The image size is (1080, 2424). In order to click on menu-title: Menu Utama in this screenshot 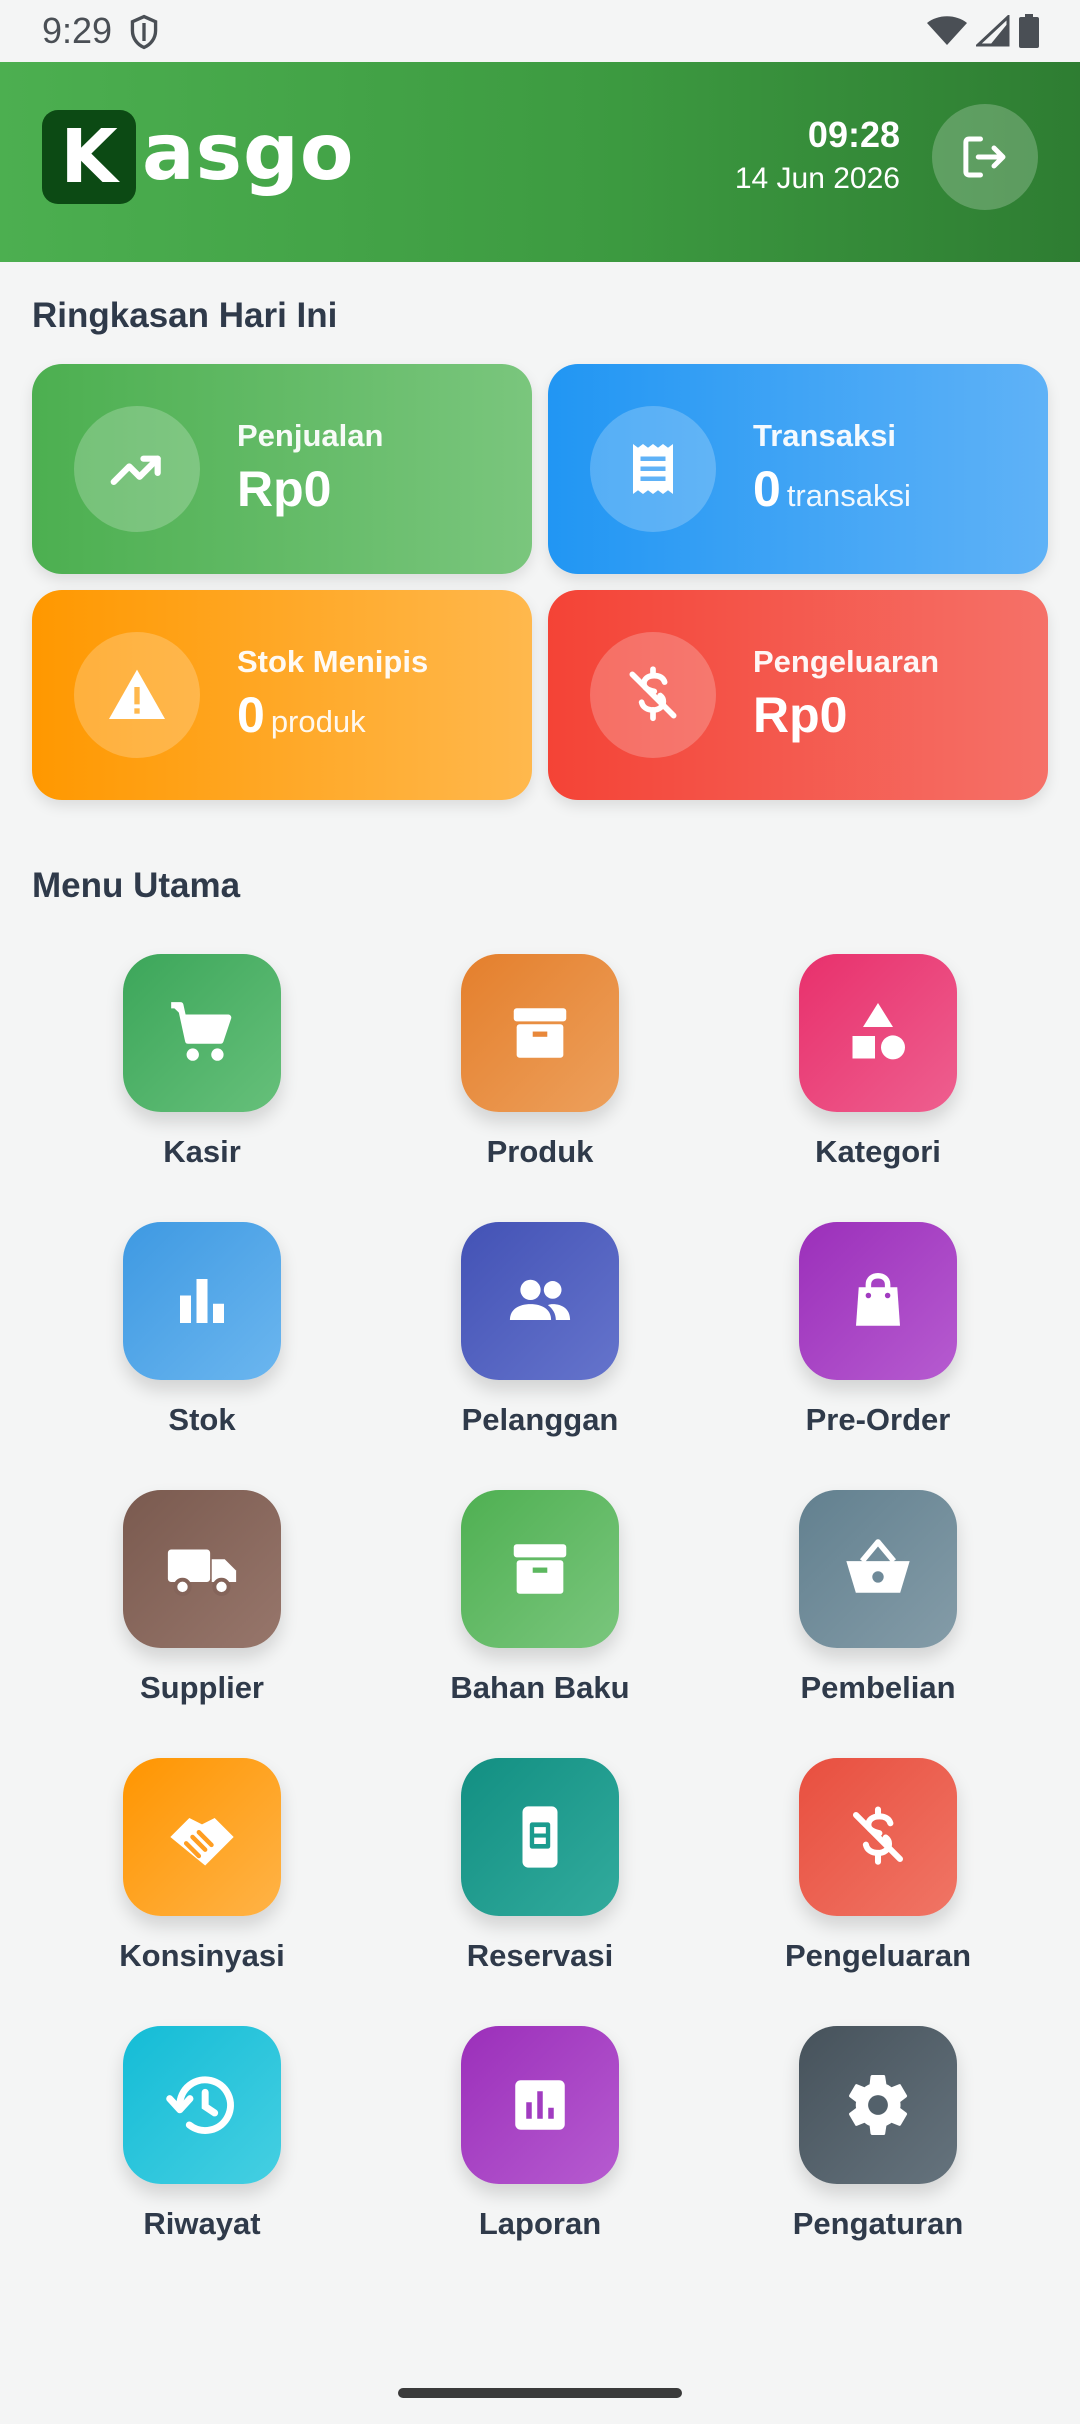, I will do `click(136, 885)`.